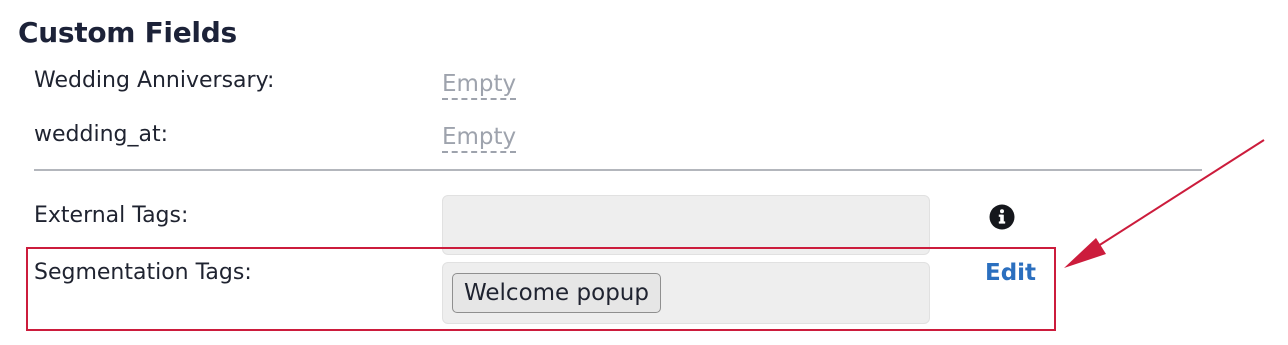  Describe the element at coordinates (479, 138) in the screenshot. I see `wedding-at-value: Empty` at that location.